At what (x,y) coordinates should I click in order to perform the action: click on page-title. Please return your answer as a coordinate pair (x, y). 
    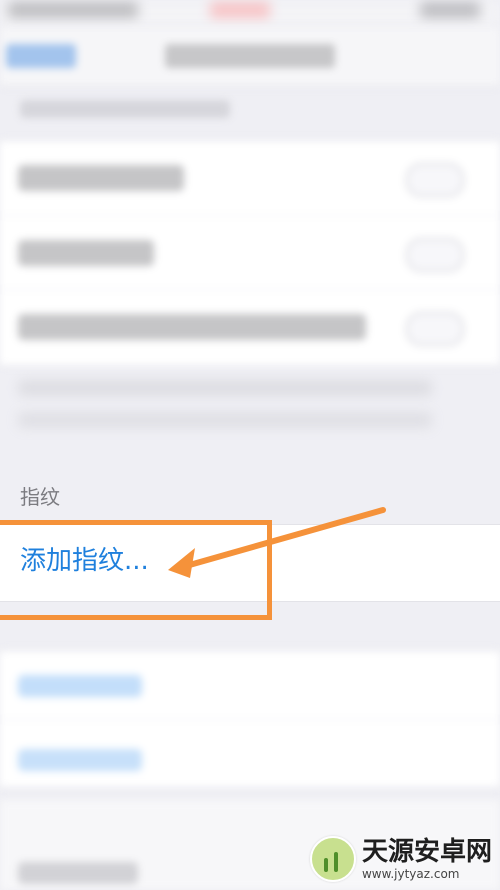
    Looking at the image, I should click on (250, 56).